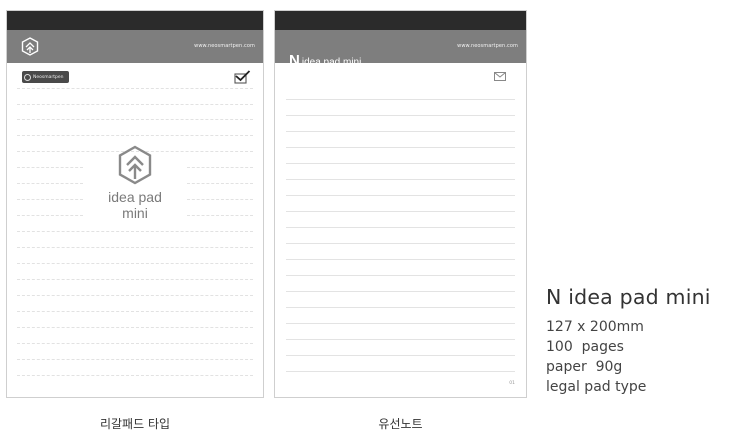  Describe the element at coordinates (584, 367) in the screenshot. I see `spec-paper: paper 90g` at that location.